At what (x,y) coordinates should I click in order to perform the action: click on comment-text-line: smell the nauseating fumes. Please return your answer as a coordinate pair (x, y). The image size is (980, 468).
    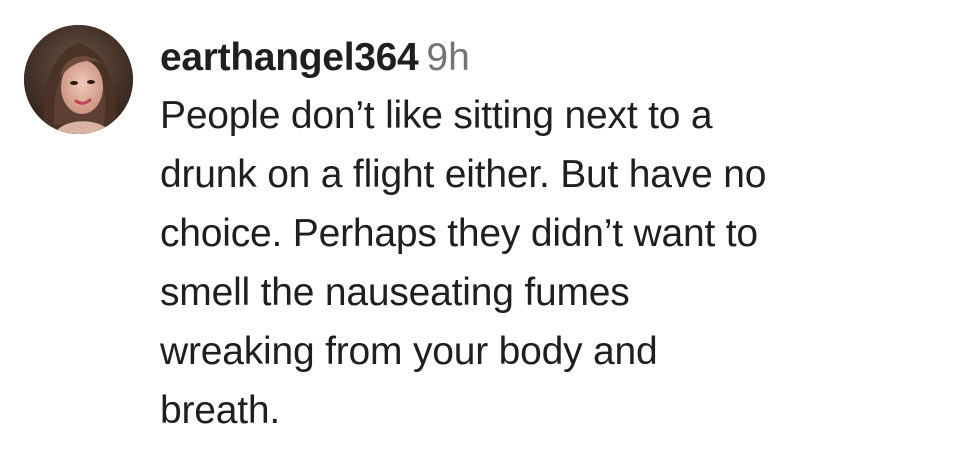
    Looking at the image, I should click on (395, 292).